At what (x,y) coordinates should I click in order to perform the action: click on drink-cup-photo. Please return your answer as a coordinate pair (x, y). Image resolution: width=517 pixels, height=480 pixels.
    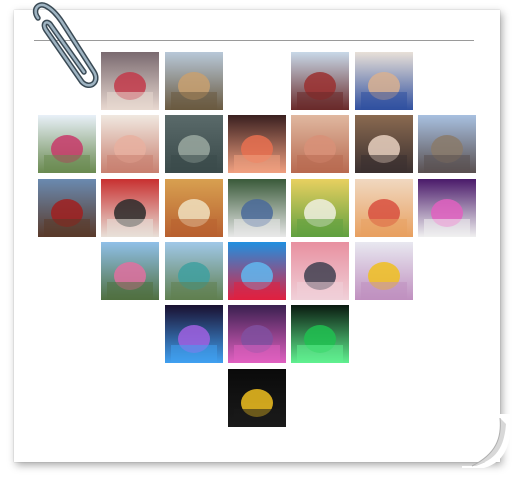
    Looking at the image, I should click on (130, 81).